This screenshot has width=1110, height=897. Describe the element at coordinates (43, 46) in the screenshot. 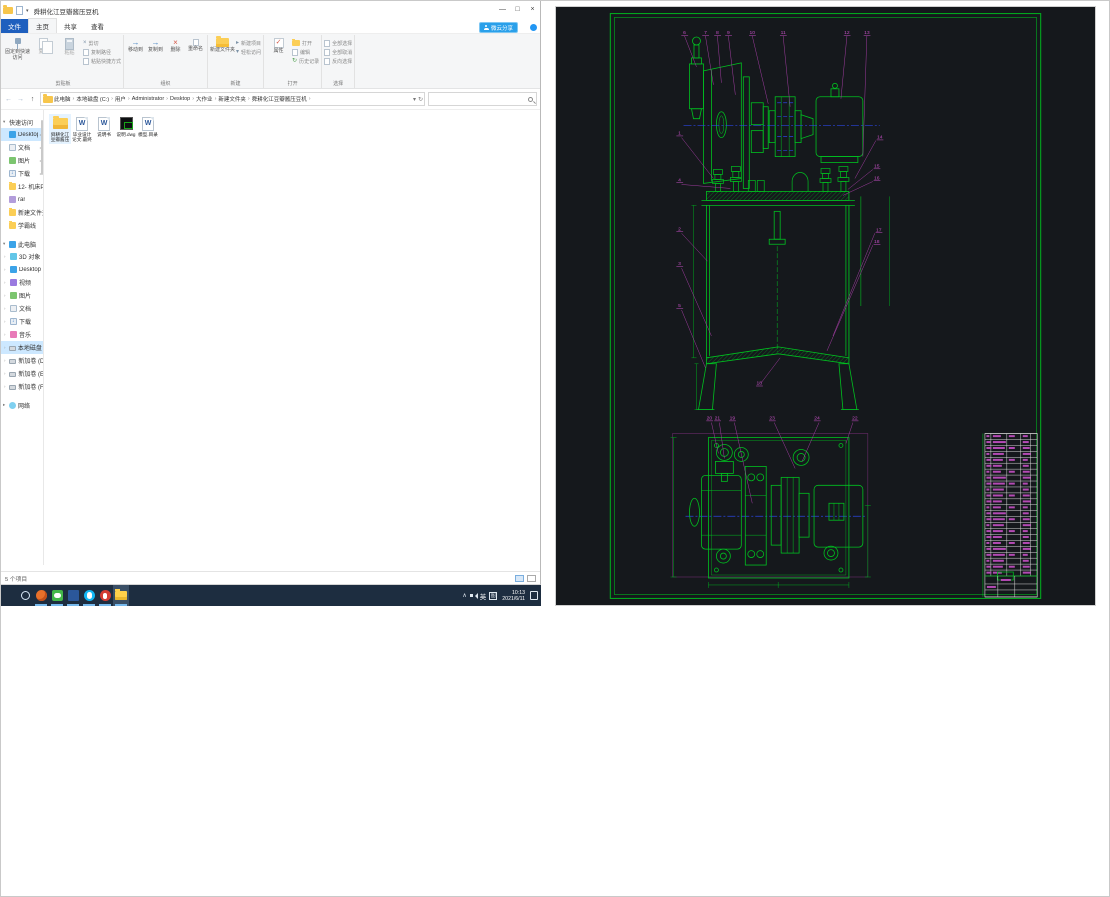

I see `copy-button: 复制` at that location.